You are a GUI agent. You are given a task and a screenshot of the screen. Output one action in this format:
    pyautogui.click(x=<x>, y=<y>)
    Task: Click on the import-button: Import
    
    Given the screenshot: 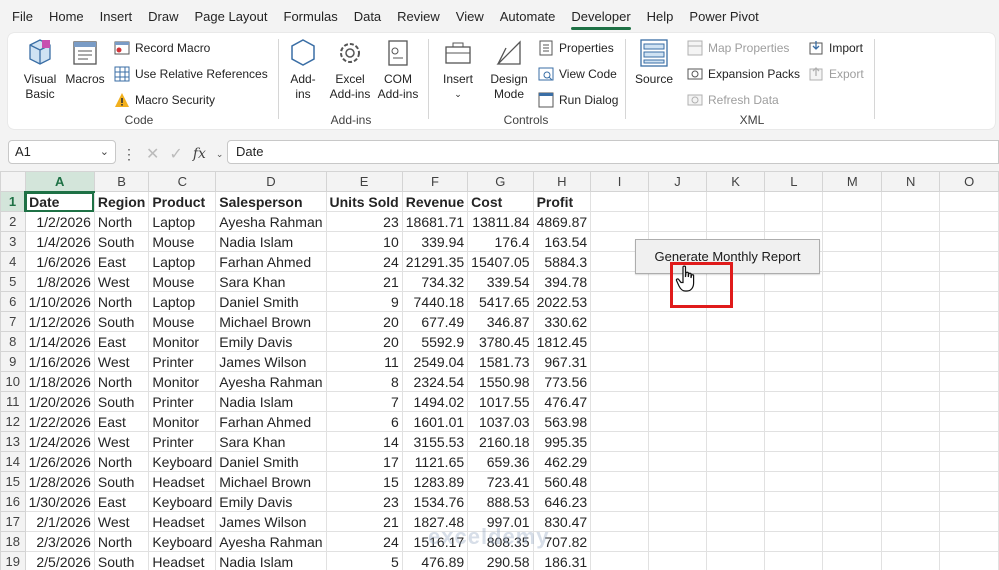 What is the action you would take?
    pyautogui.click(x=835, y=48)
    